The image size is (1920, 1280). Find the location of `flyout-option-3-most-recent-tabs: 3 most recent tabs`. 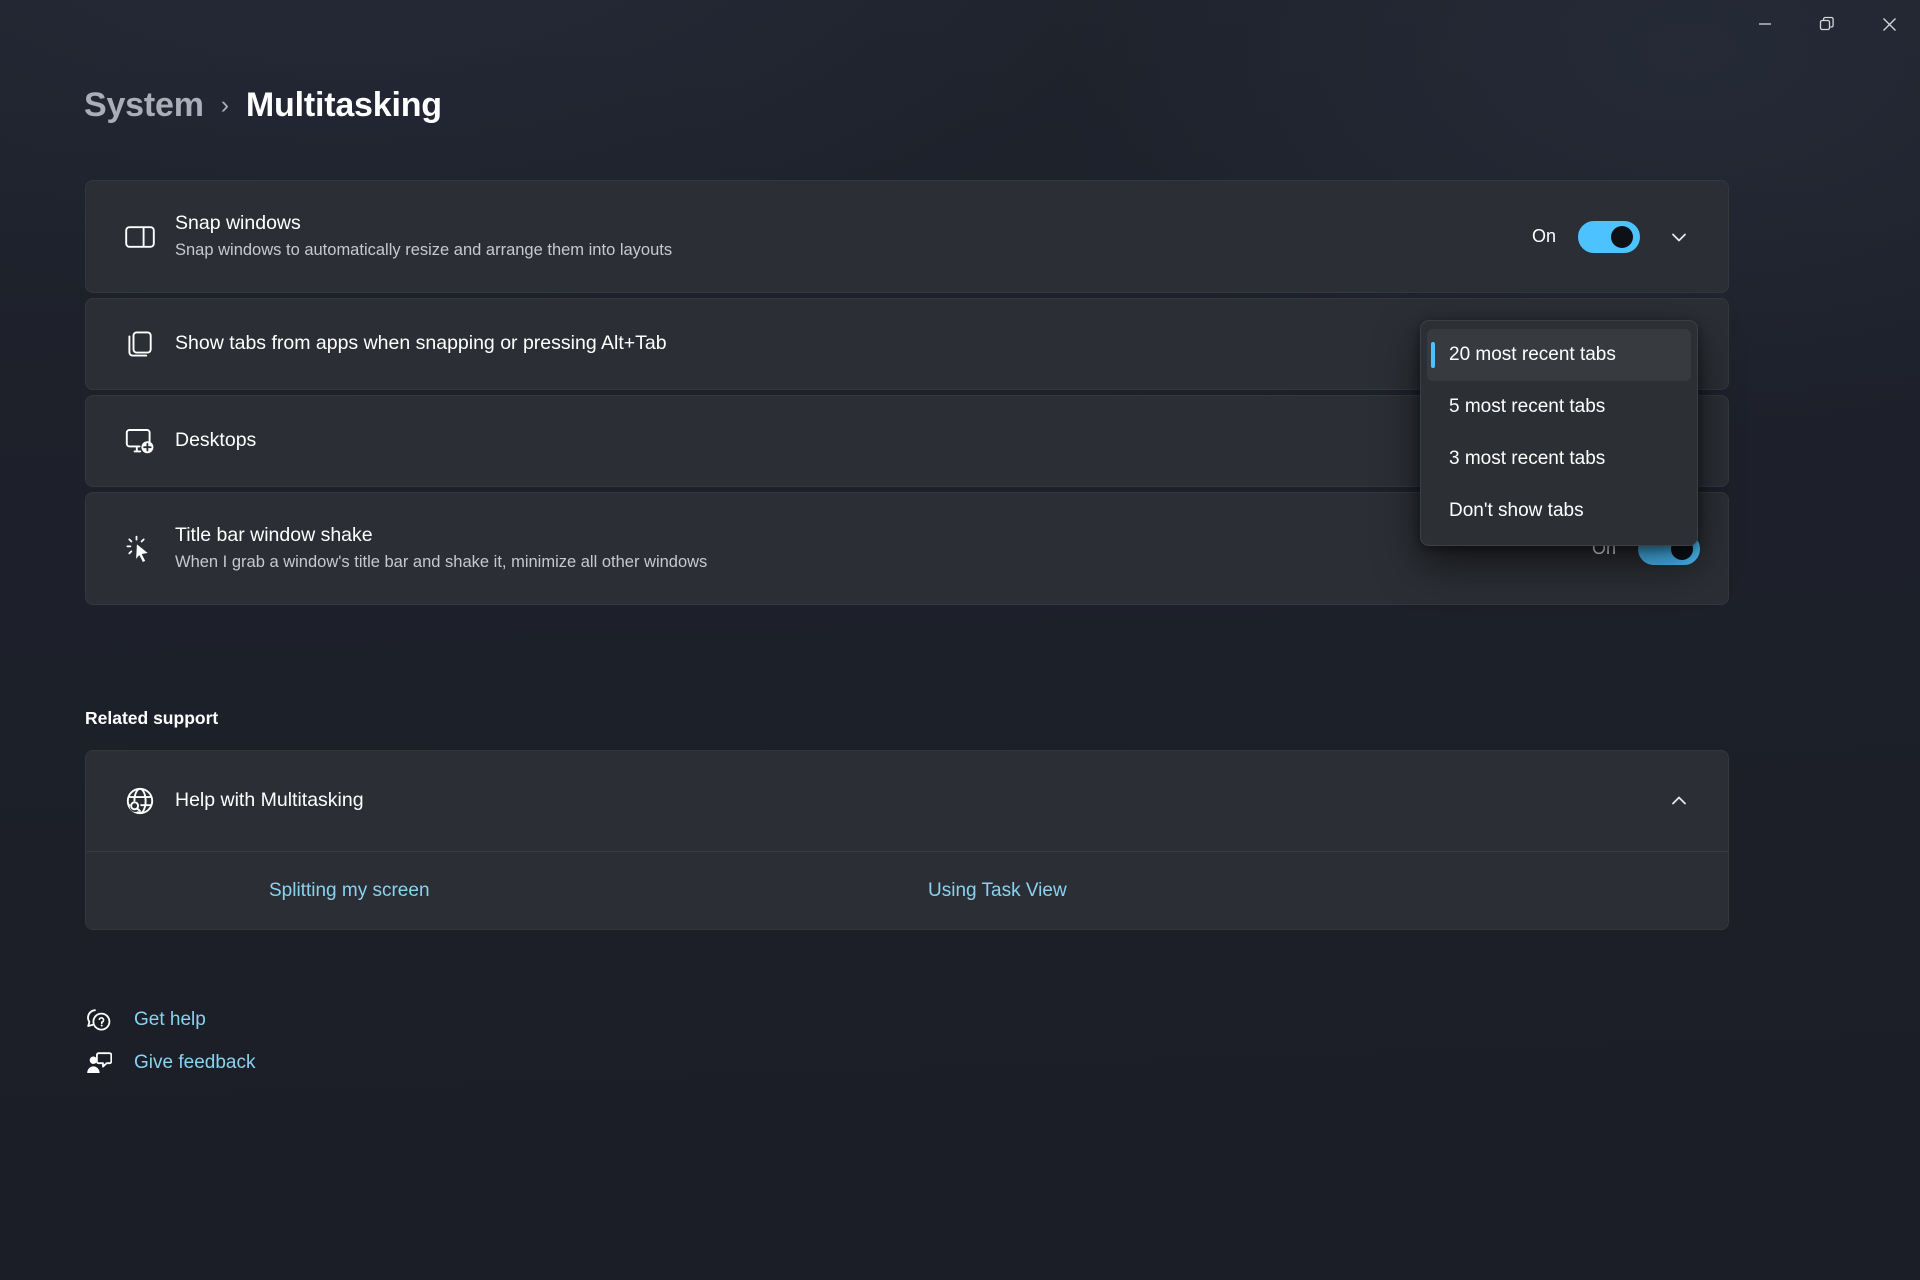

flyout-option-3-most-recent-tabs: 3 most recent tabs is located at coordinates (1559, 459).